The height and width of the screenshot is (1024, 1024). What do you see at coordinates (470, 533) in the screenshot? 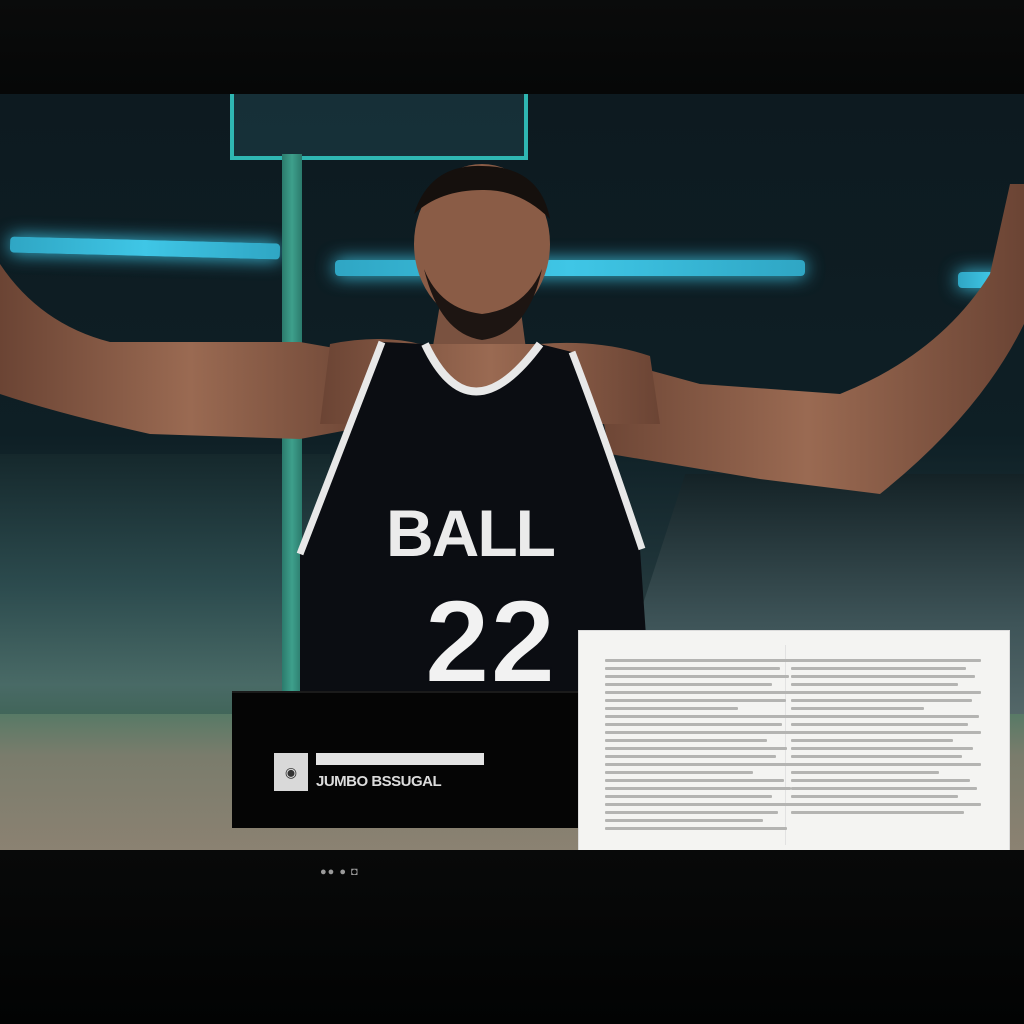
I see `jersey-text: BALL` at bounding box center [470, 533].